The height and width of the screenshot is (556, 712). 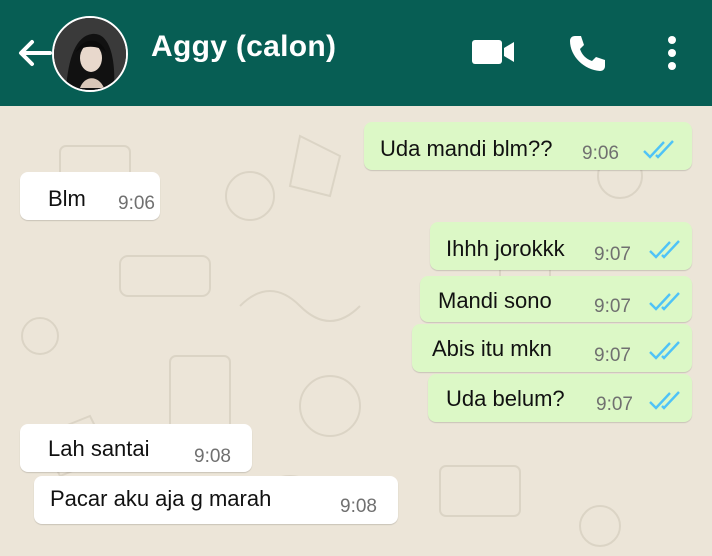 I want to click on video-call-icon, so click(x=493, y=52).